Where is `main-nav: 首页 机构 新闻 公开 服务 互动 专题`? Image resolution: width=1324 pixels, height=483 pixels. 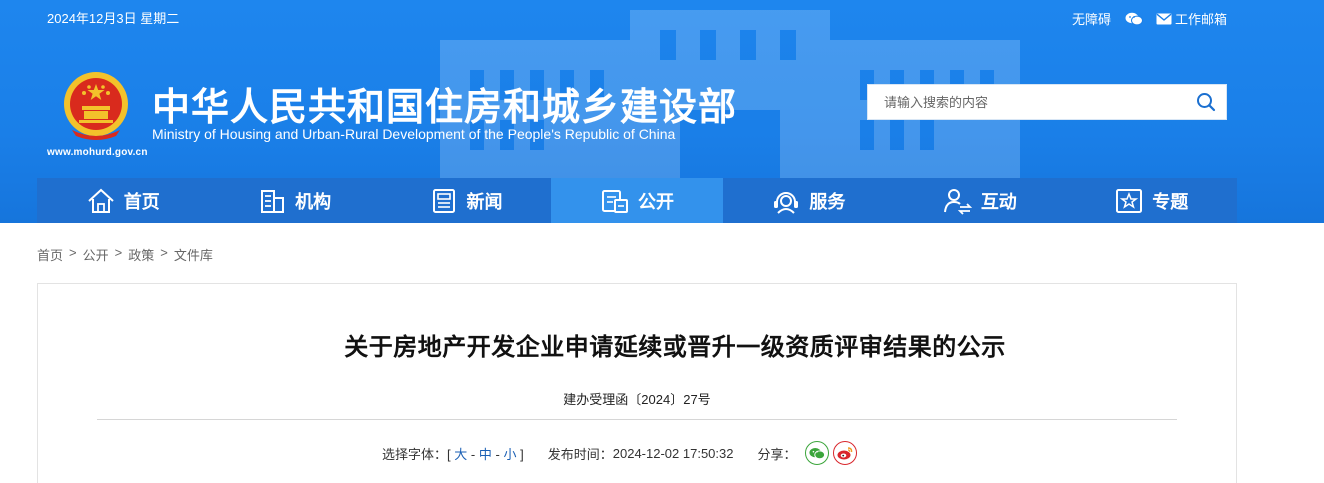
main-nav: 首页 机构 新闻 公开 服务 互动 专题 is located at coordinates (637, 200).